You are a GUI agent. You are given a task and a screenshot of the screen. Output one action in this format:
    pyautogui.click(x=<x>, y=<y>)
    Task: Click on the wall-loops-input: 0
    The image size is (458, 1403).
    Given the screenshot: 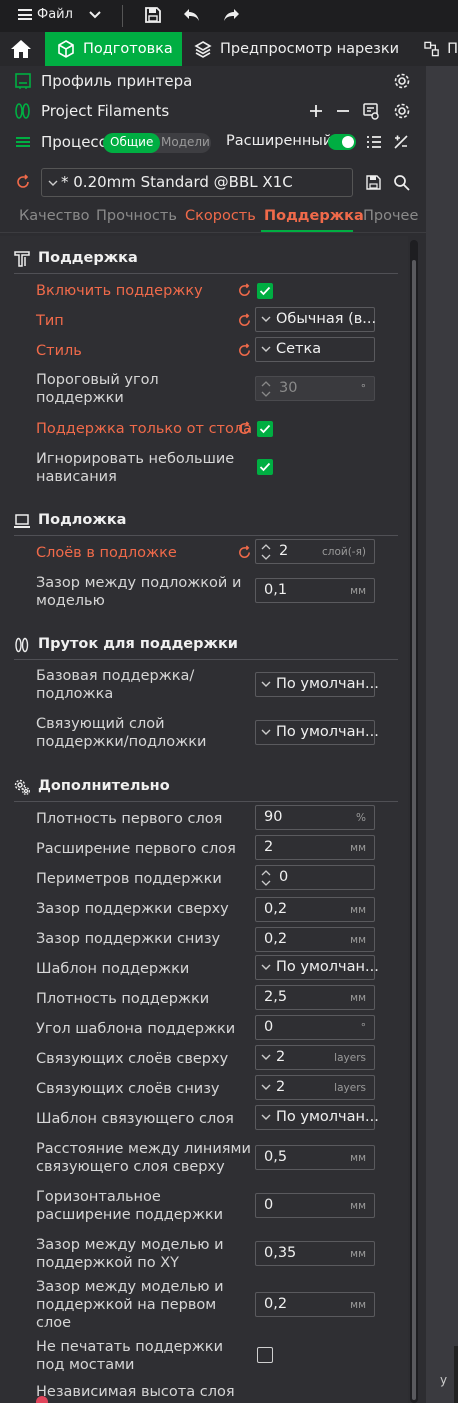 What is the action you would take?
    pyautogui.click(x=315, y=877)
    